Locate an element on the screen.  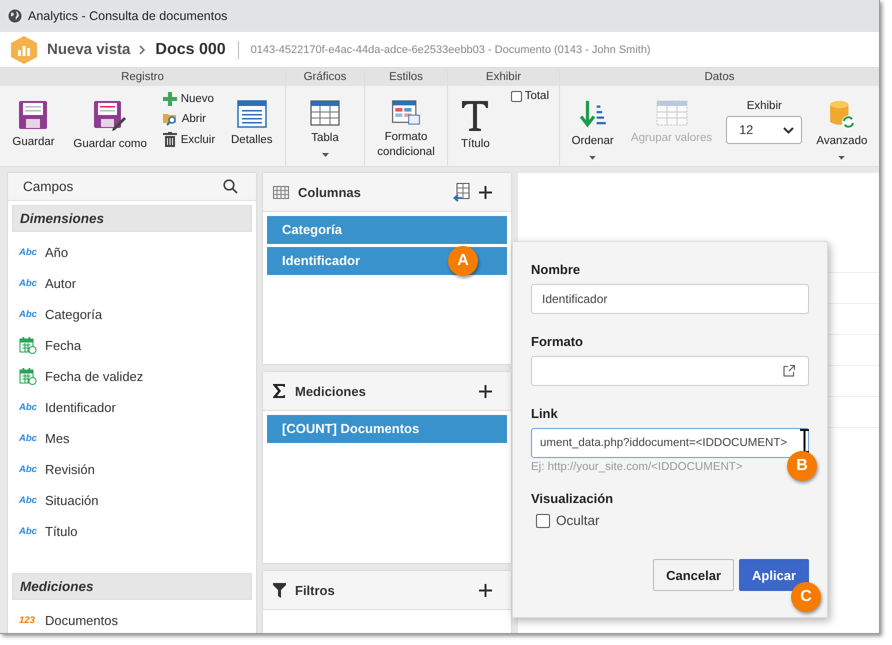
field-item: Abc Situación is located at coordinates (132, 500).